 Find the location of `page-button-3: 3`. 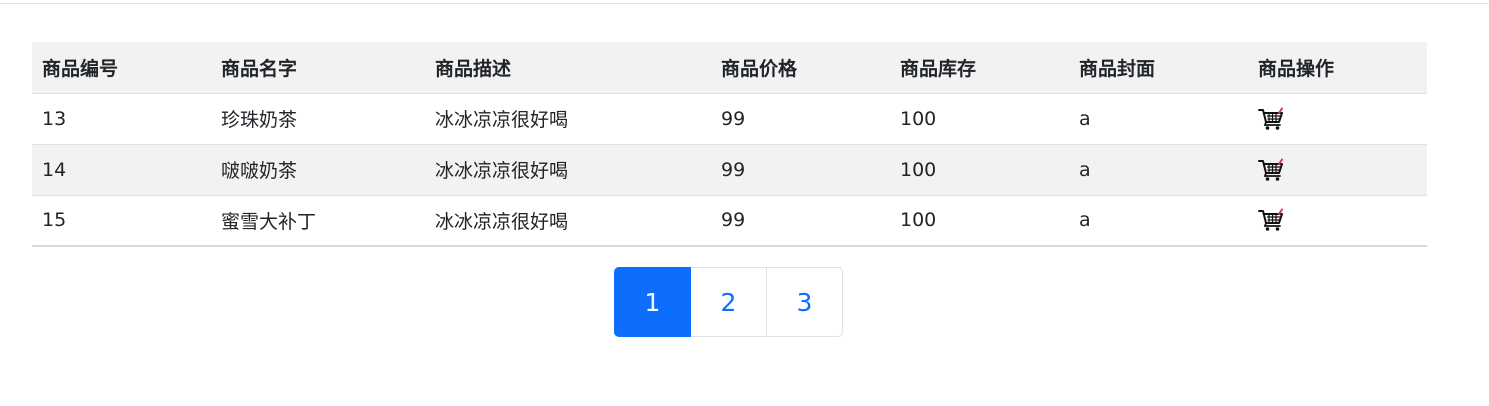

page-button-3: 3 is located at coordinates (804, 302).